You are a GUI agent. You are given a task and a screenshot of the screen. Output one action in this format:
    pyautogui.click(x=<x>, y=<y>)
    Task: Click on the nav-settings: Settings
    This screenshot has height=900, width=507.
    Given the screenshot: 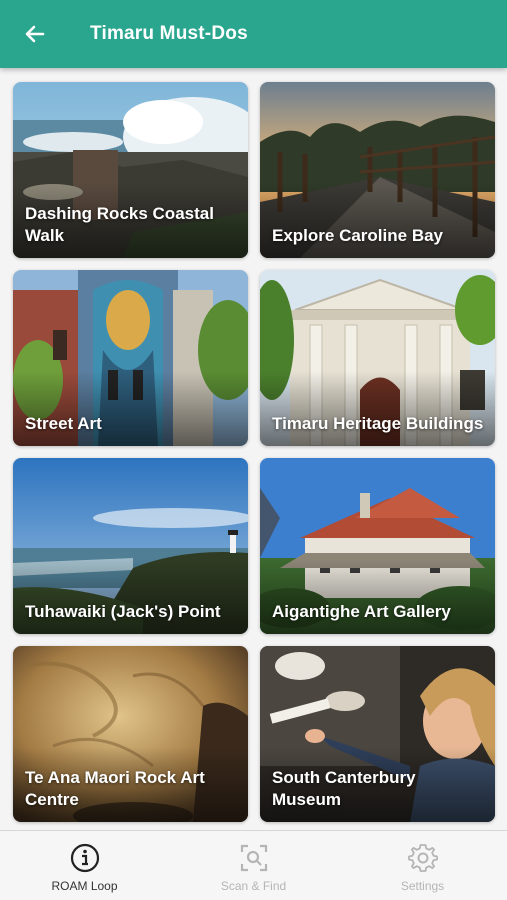 What is the action you would take?
    pyautogui.click(x=422, y=865)
    